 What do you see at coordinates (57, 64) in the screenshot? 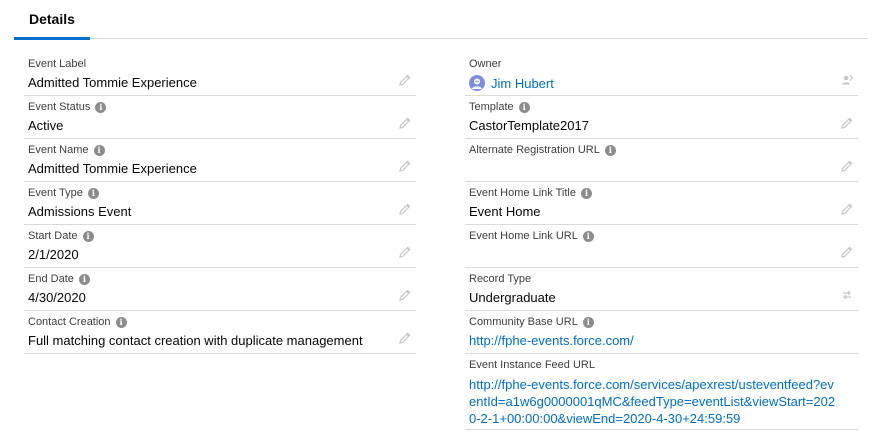
I see `field-label: Event Label` at bounding box center [57, 64].